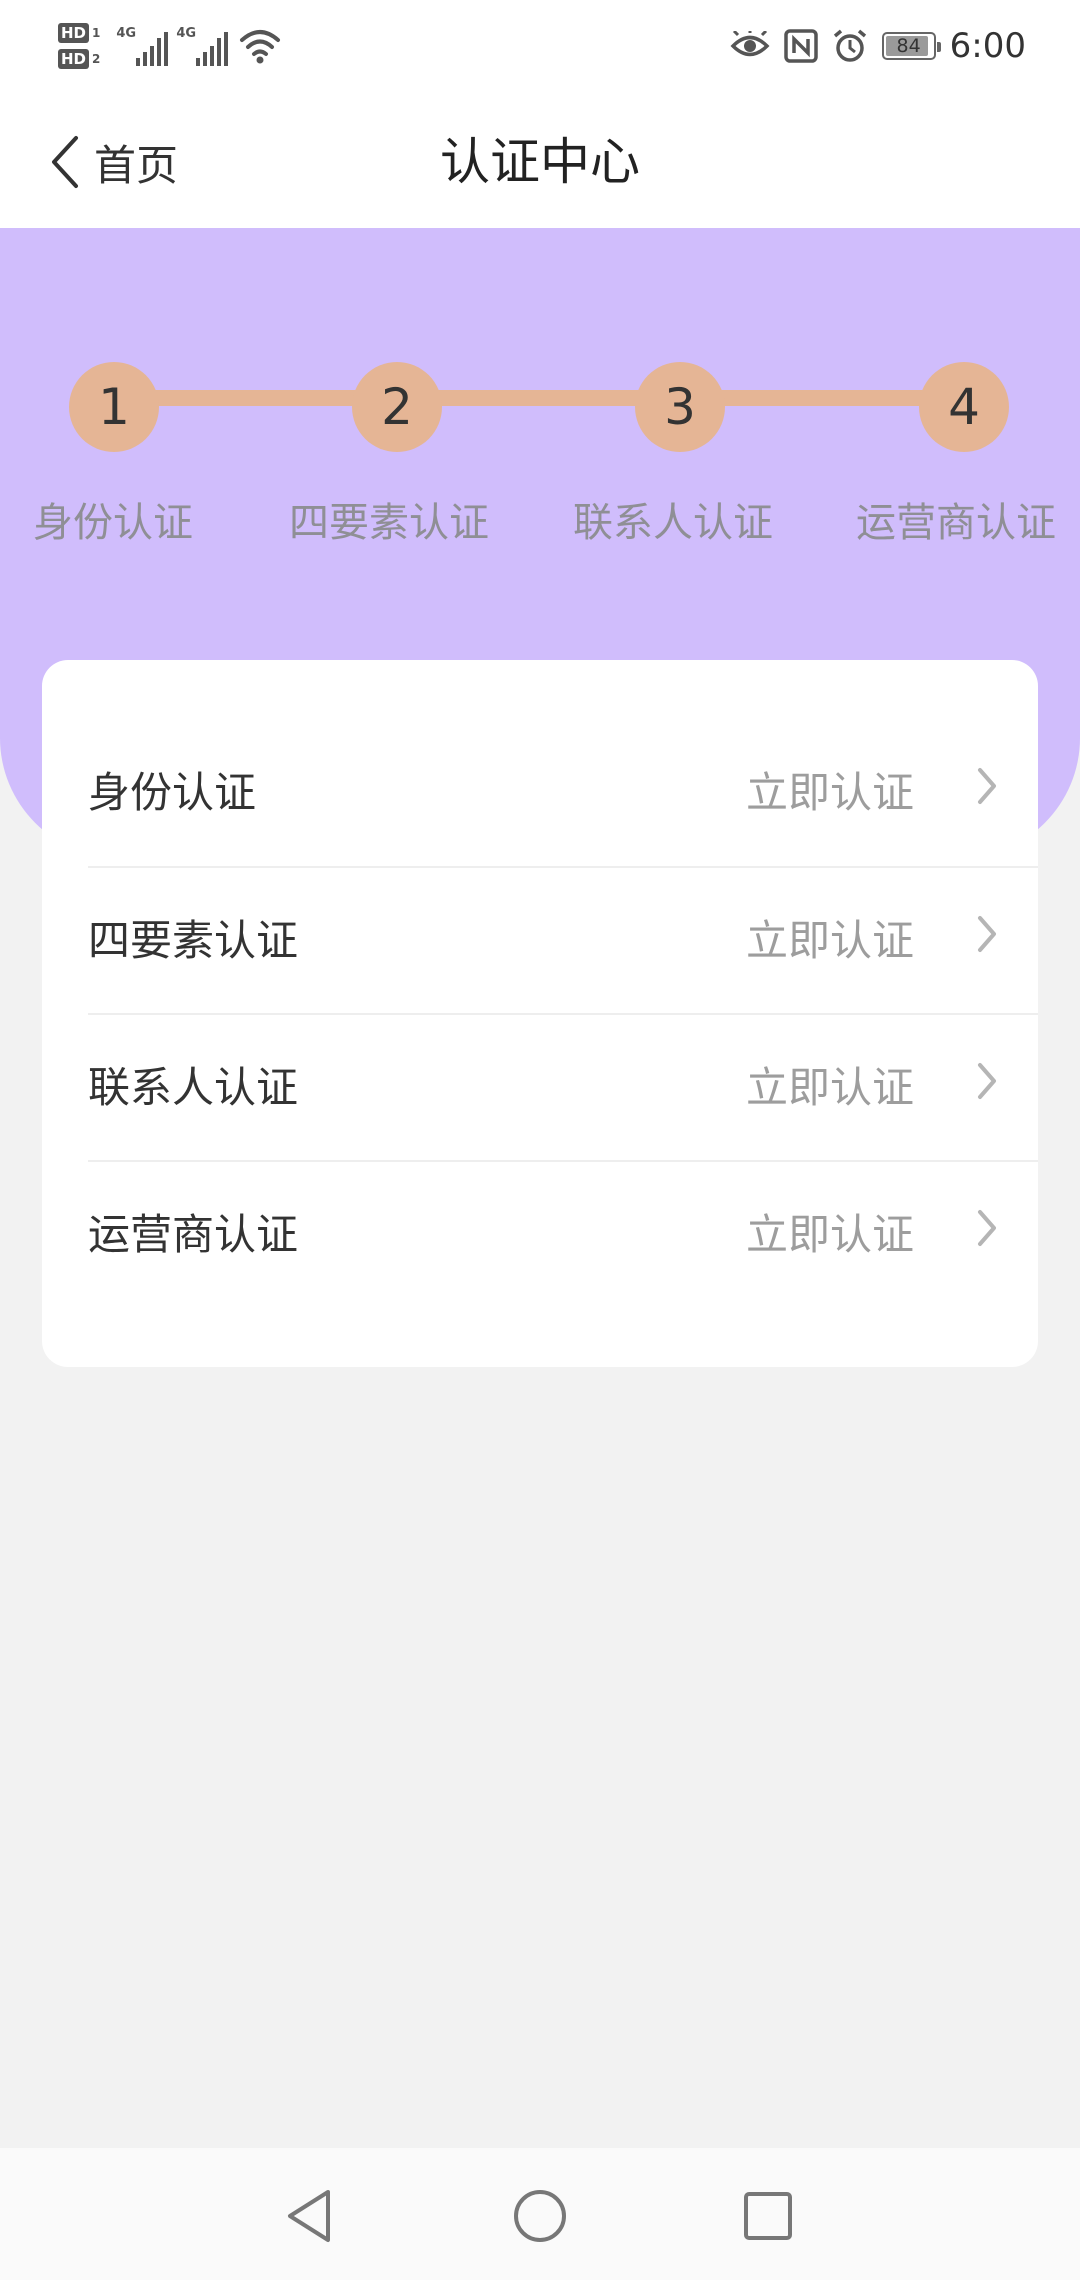 Image resolution: width=1080 pixels, height=2280 pixels. What do you see at coordinates (202, 46) in the screenshot?
I see `signal-2-icon: 4G` at bounding box center [202, 46].